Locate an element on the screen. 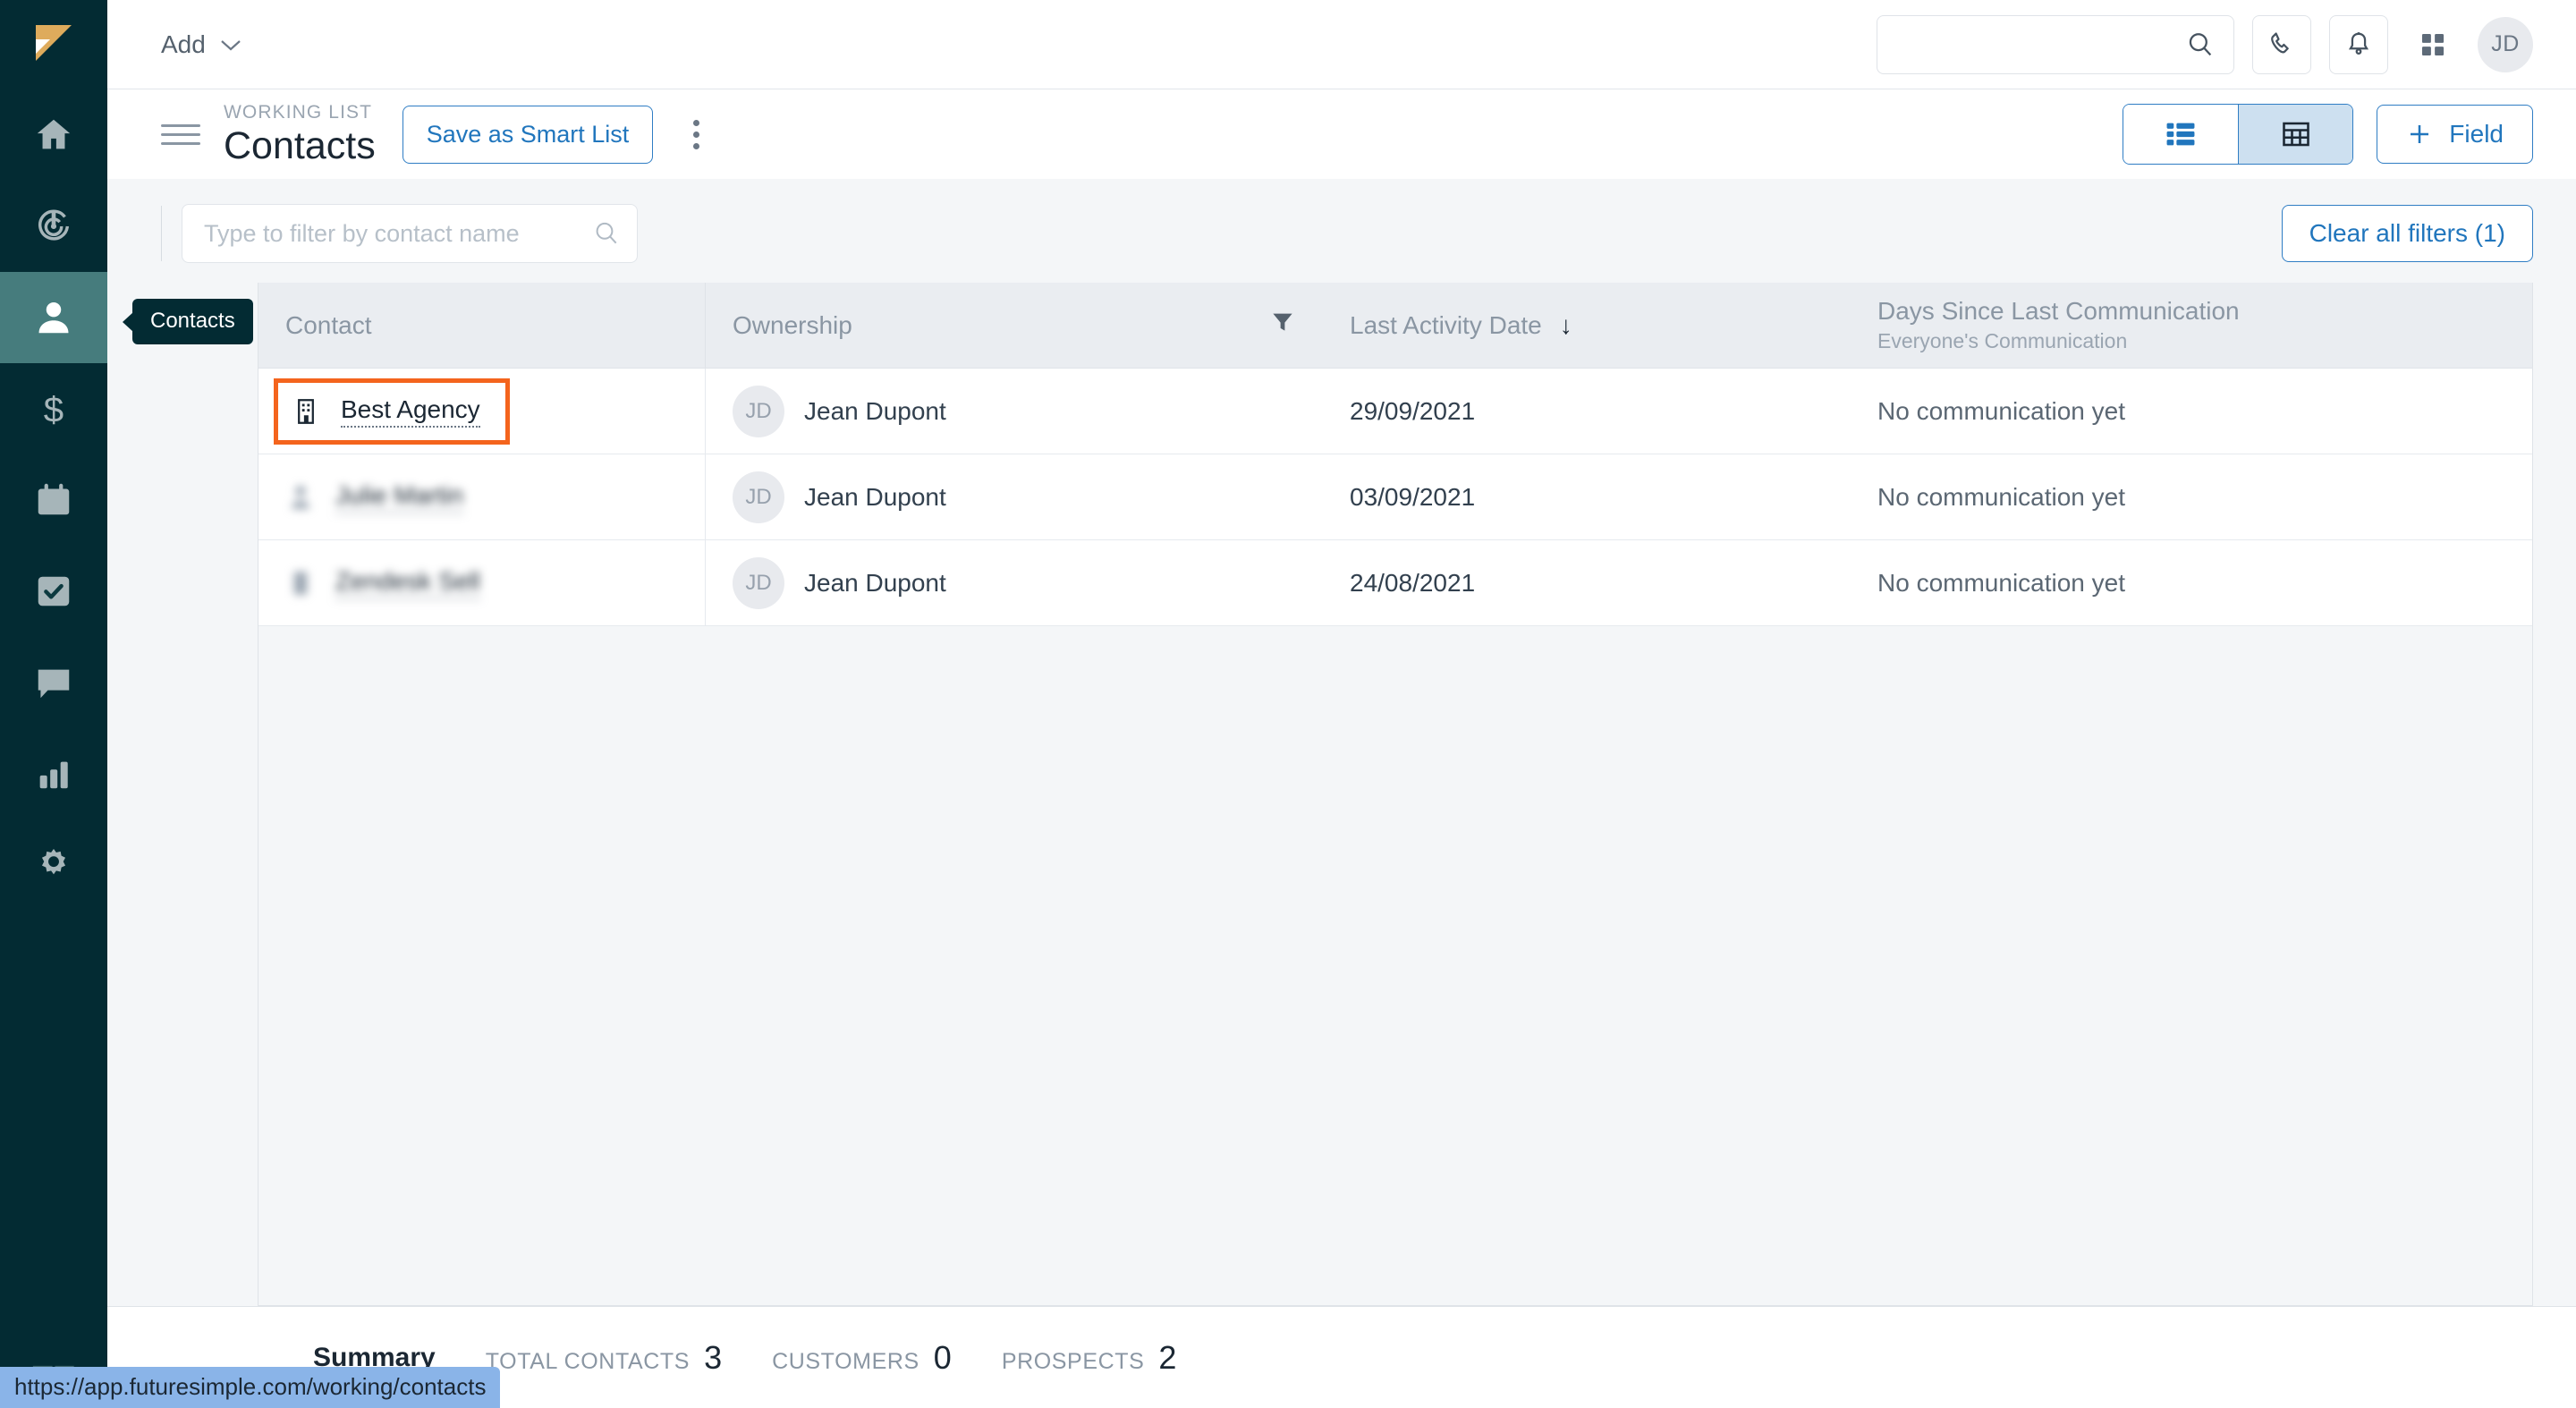  sell-logo is located at coordinates (53, 44).